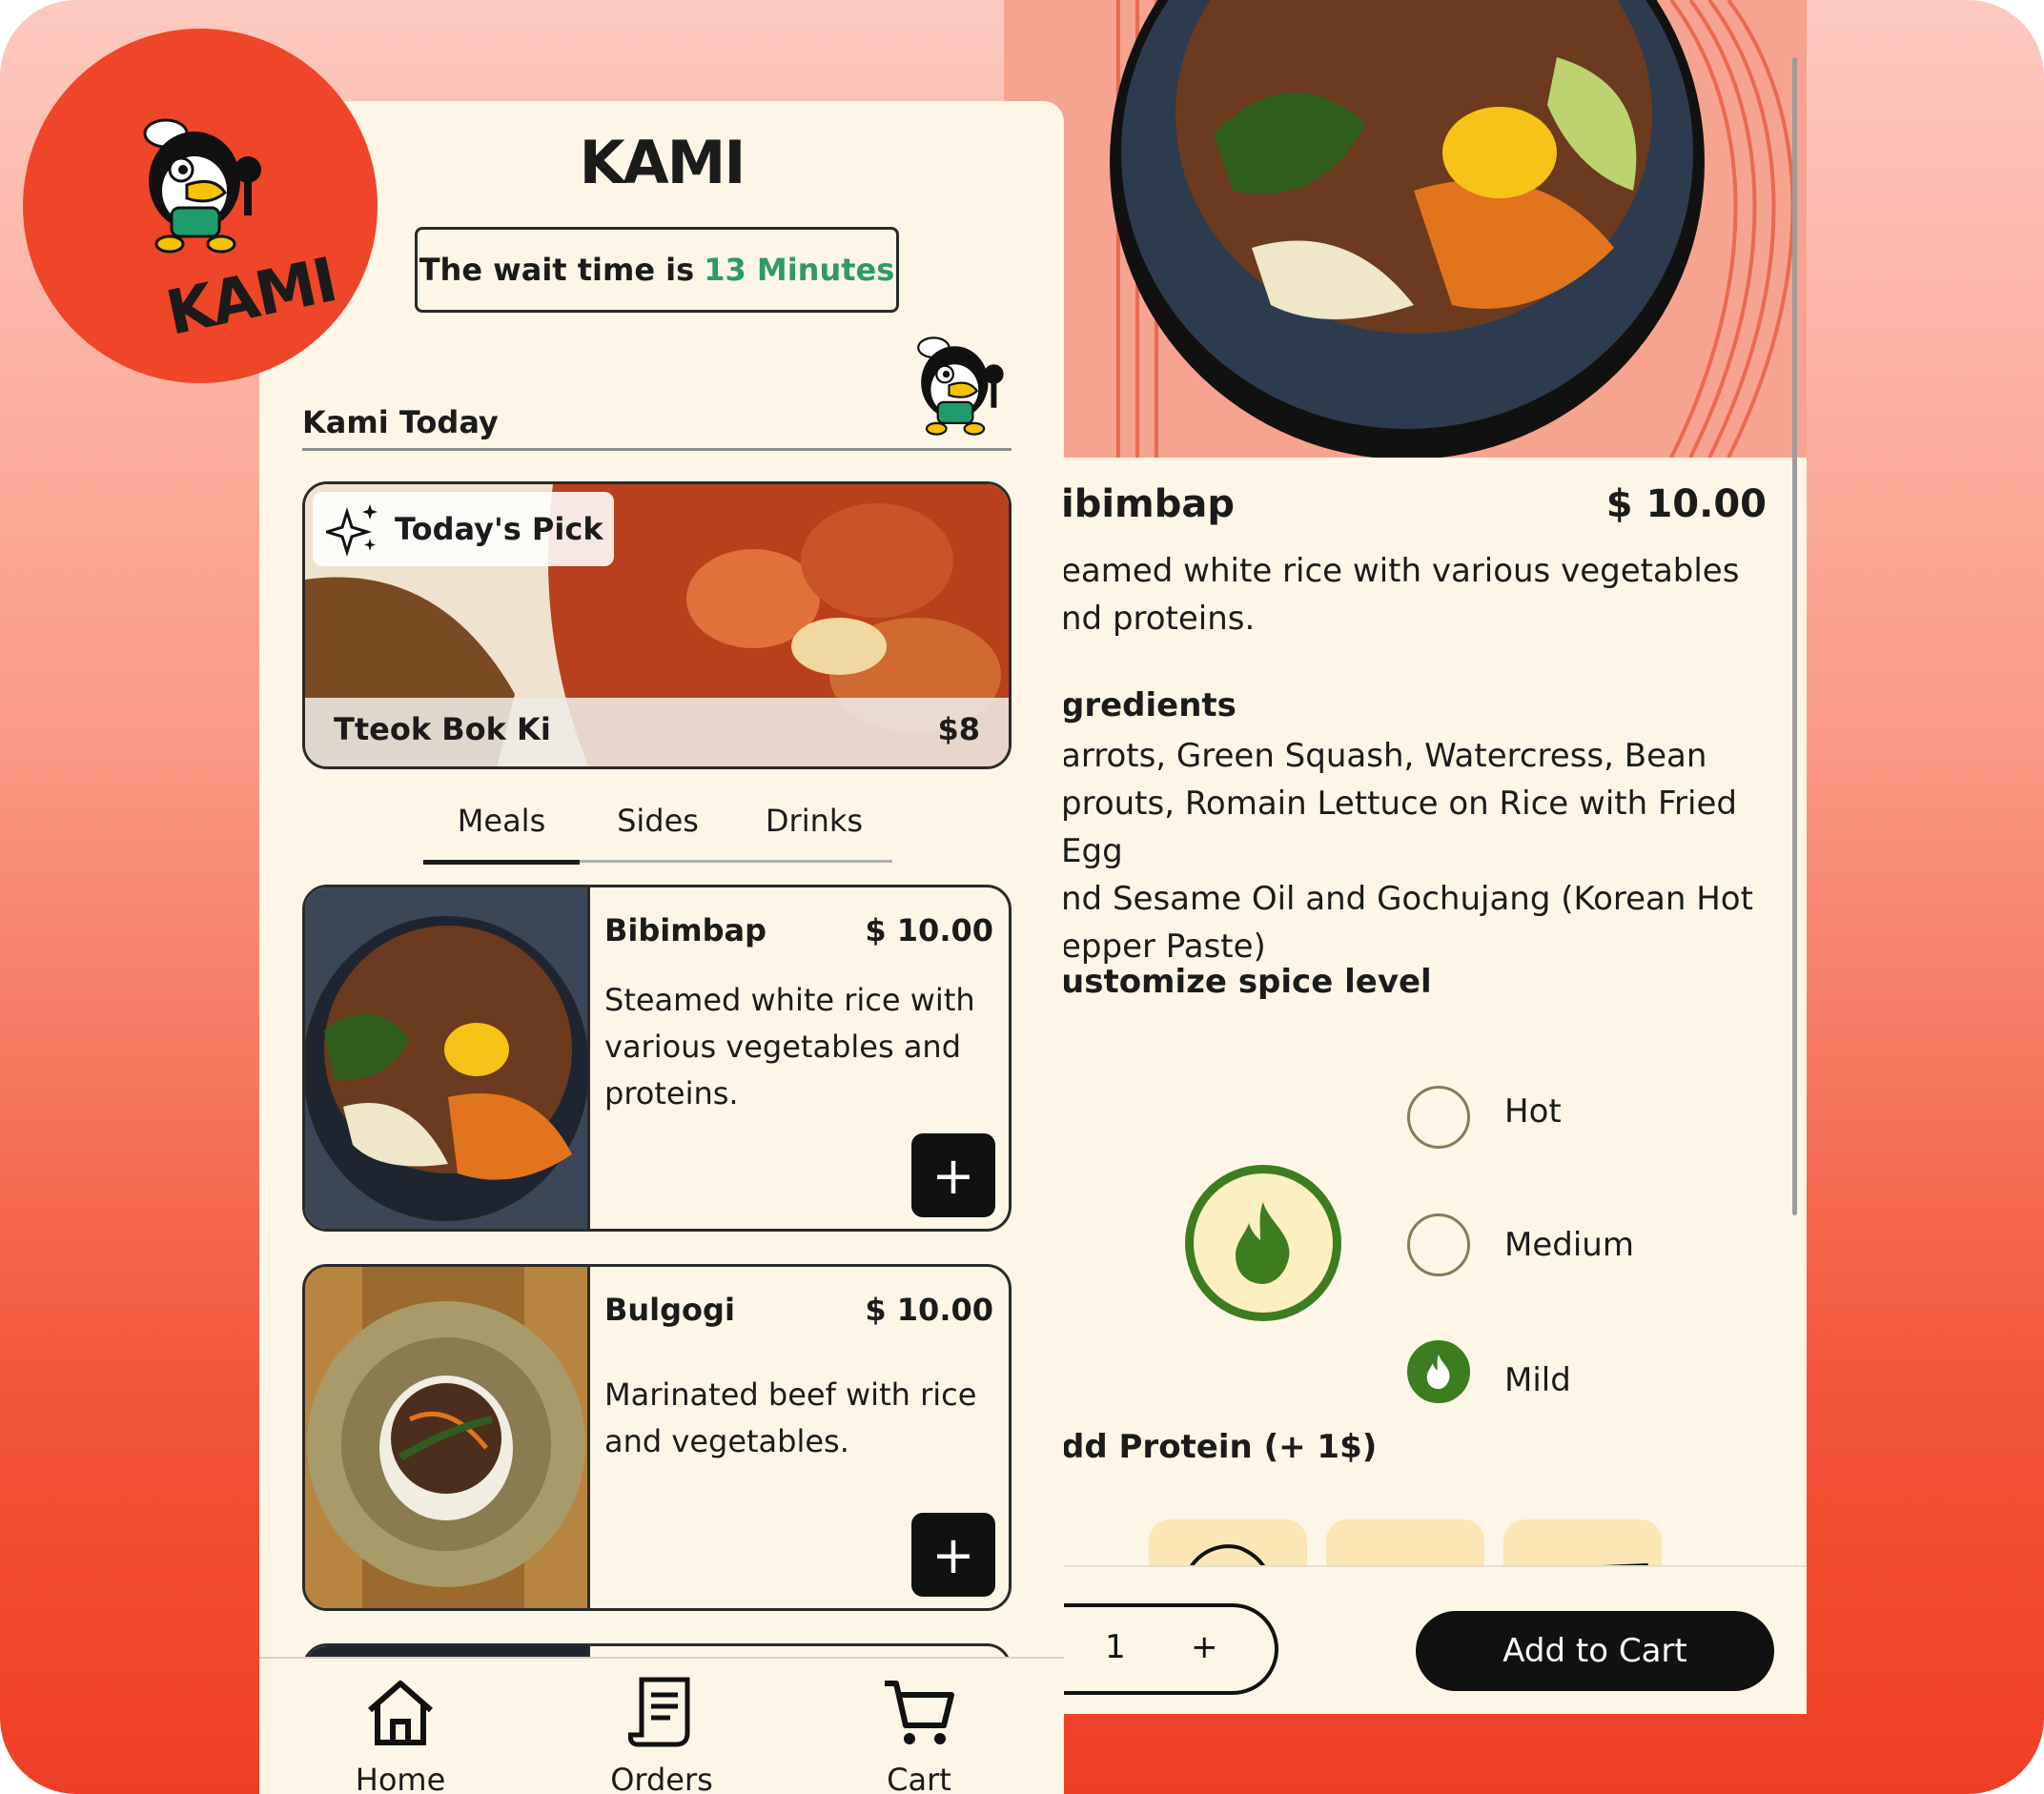 The height and width of the screenshot is (1794, 2044). Describe the element at coordinates (1595, 1651) in the screenshot. I see `add-to-cart-button: Add to Cart` at that location.